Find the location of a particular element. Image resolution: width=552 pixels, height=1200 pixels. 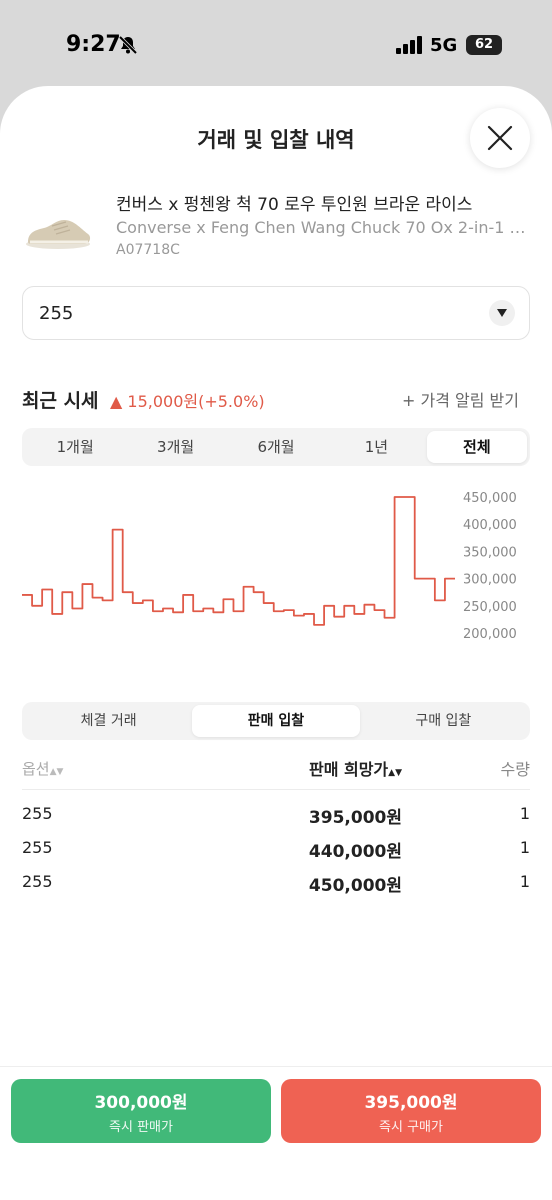

product-name-korean: 컨버스 x 펑첸왕 척 70 로우 투인원 브라운 라이스 is located at coordinates (294, 205).